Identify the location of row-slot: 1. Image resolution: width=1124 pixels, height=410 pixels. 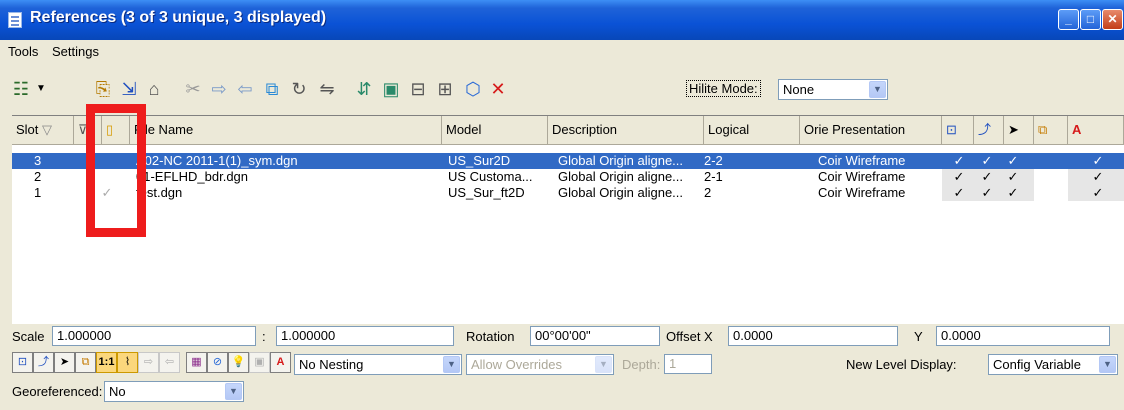
(38, 192).